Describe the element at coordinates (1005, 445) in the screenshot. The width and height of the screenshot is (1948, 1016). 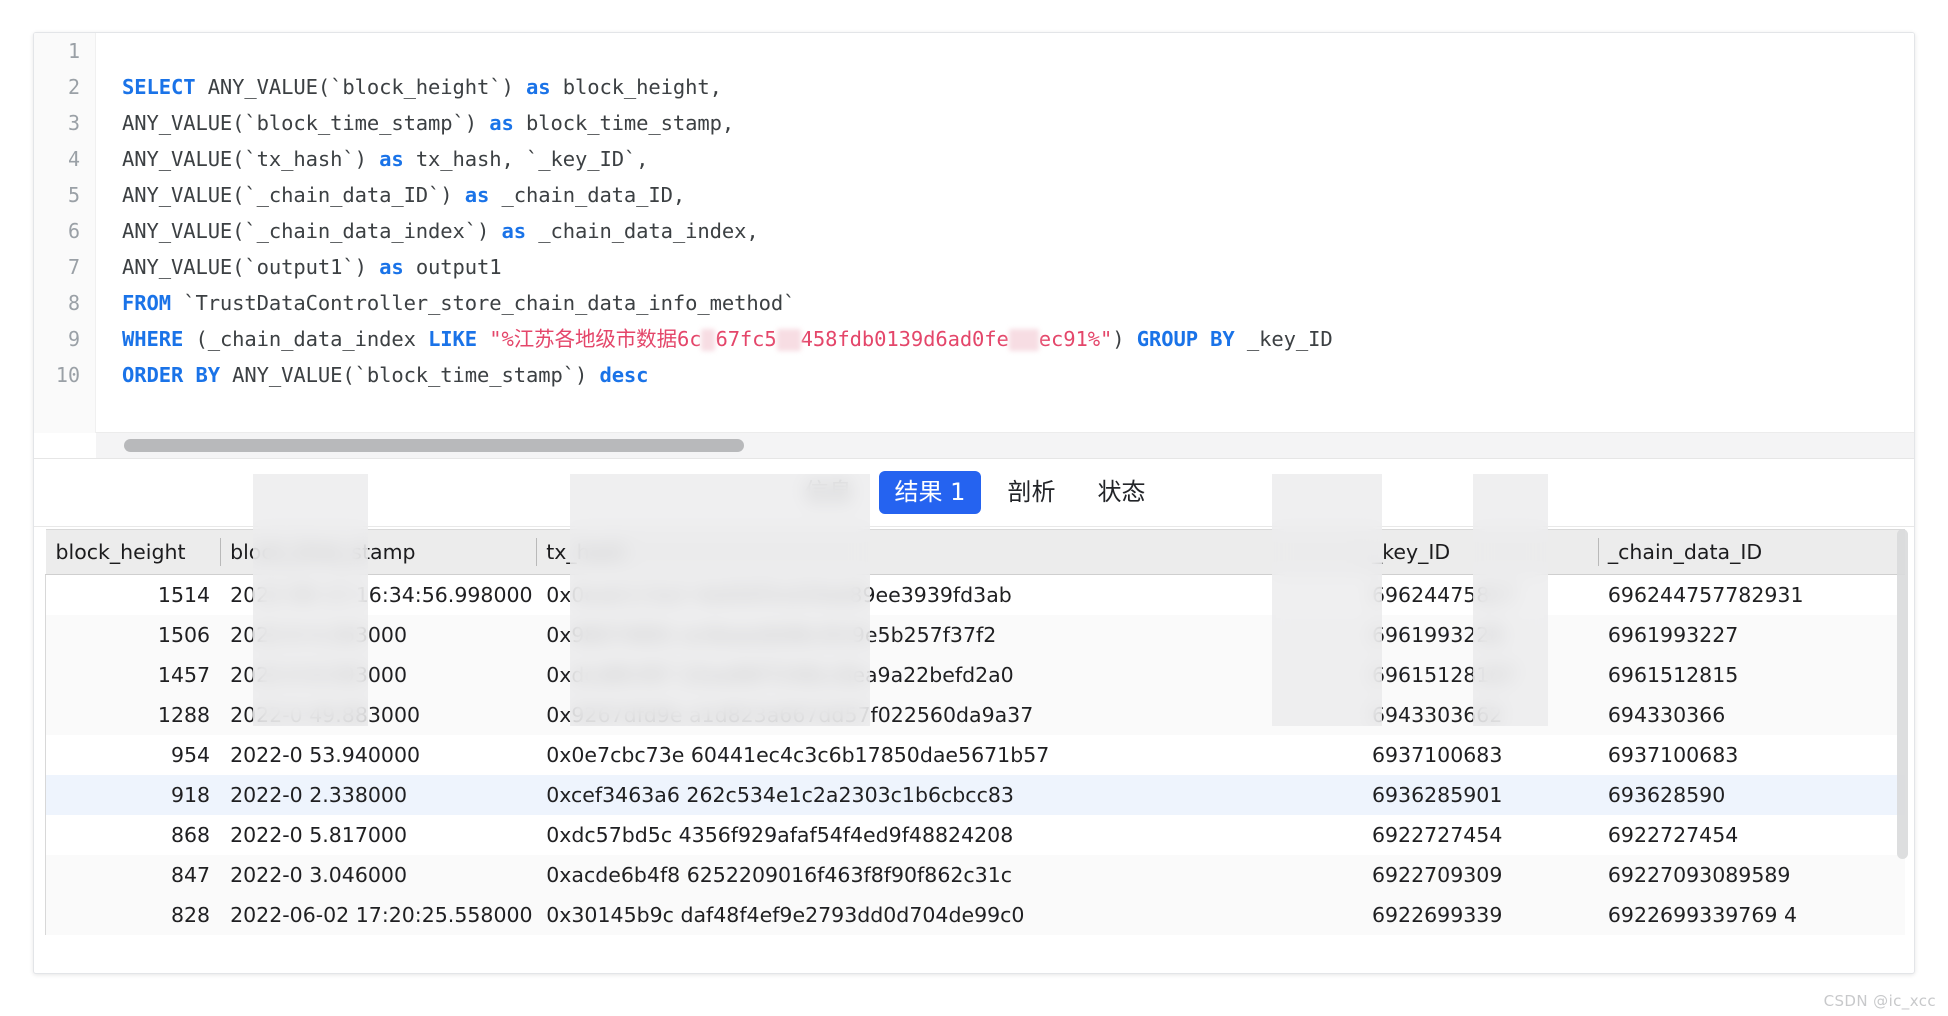
I see `editor-horizontal-scrollbar` at that location.